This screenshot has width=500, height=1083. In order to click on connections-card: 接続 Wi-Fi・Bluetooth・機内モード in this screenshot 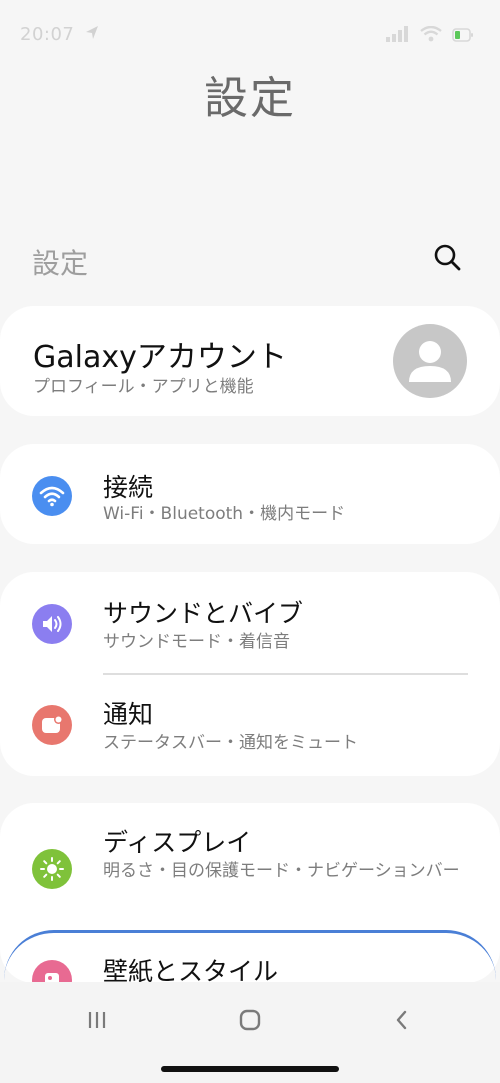, I will do `click(250, 494)`.